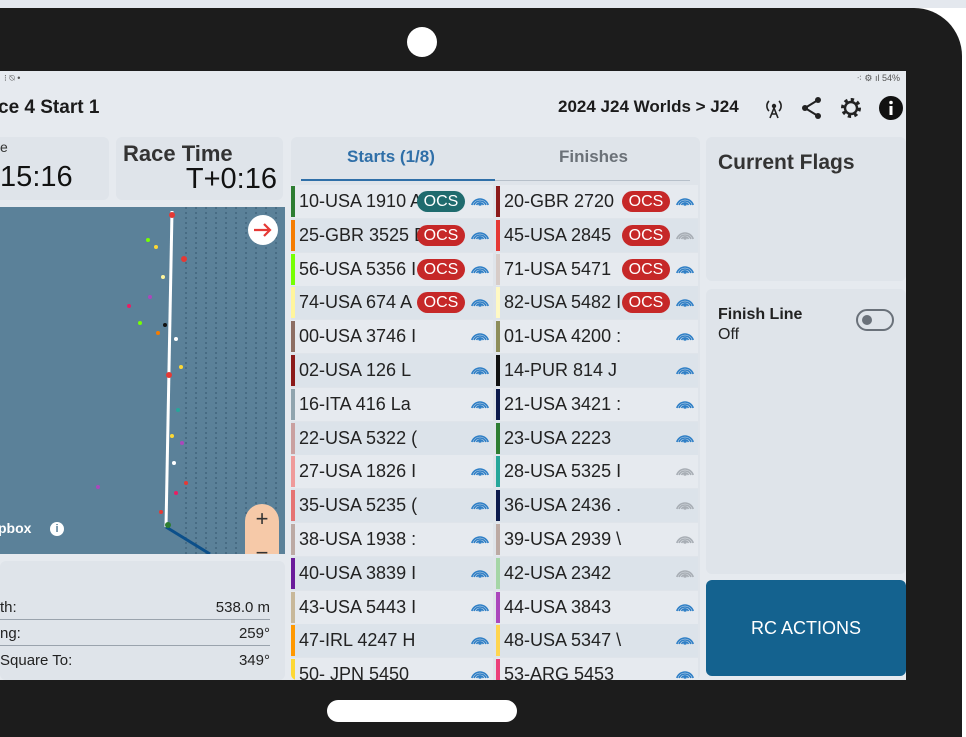  I want to click on boat-row: 71-USA 5471 OCS, so click(597, 269).